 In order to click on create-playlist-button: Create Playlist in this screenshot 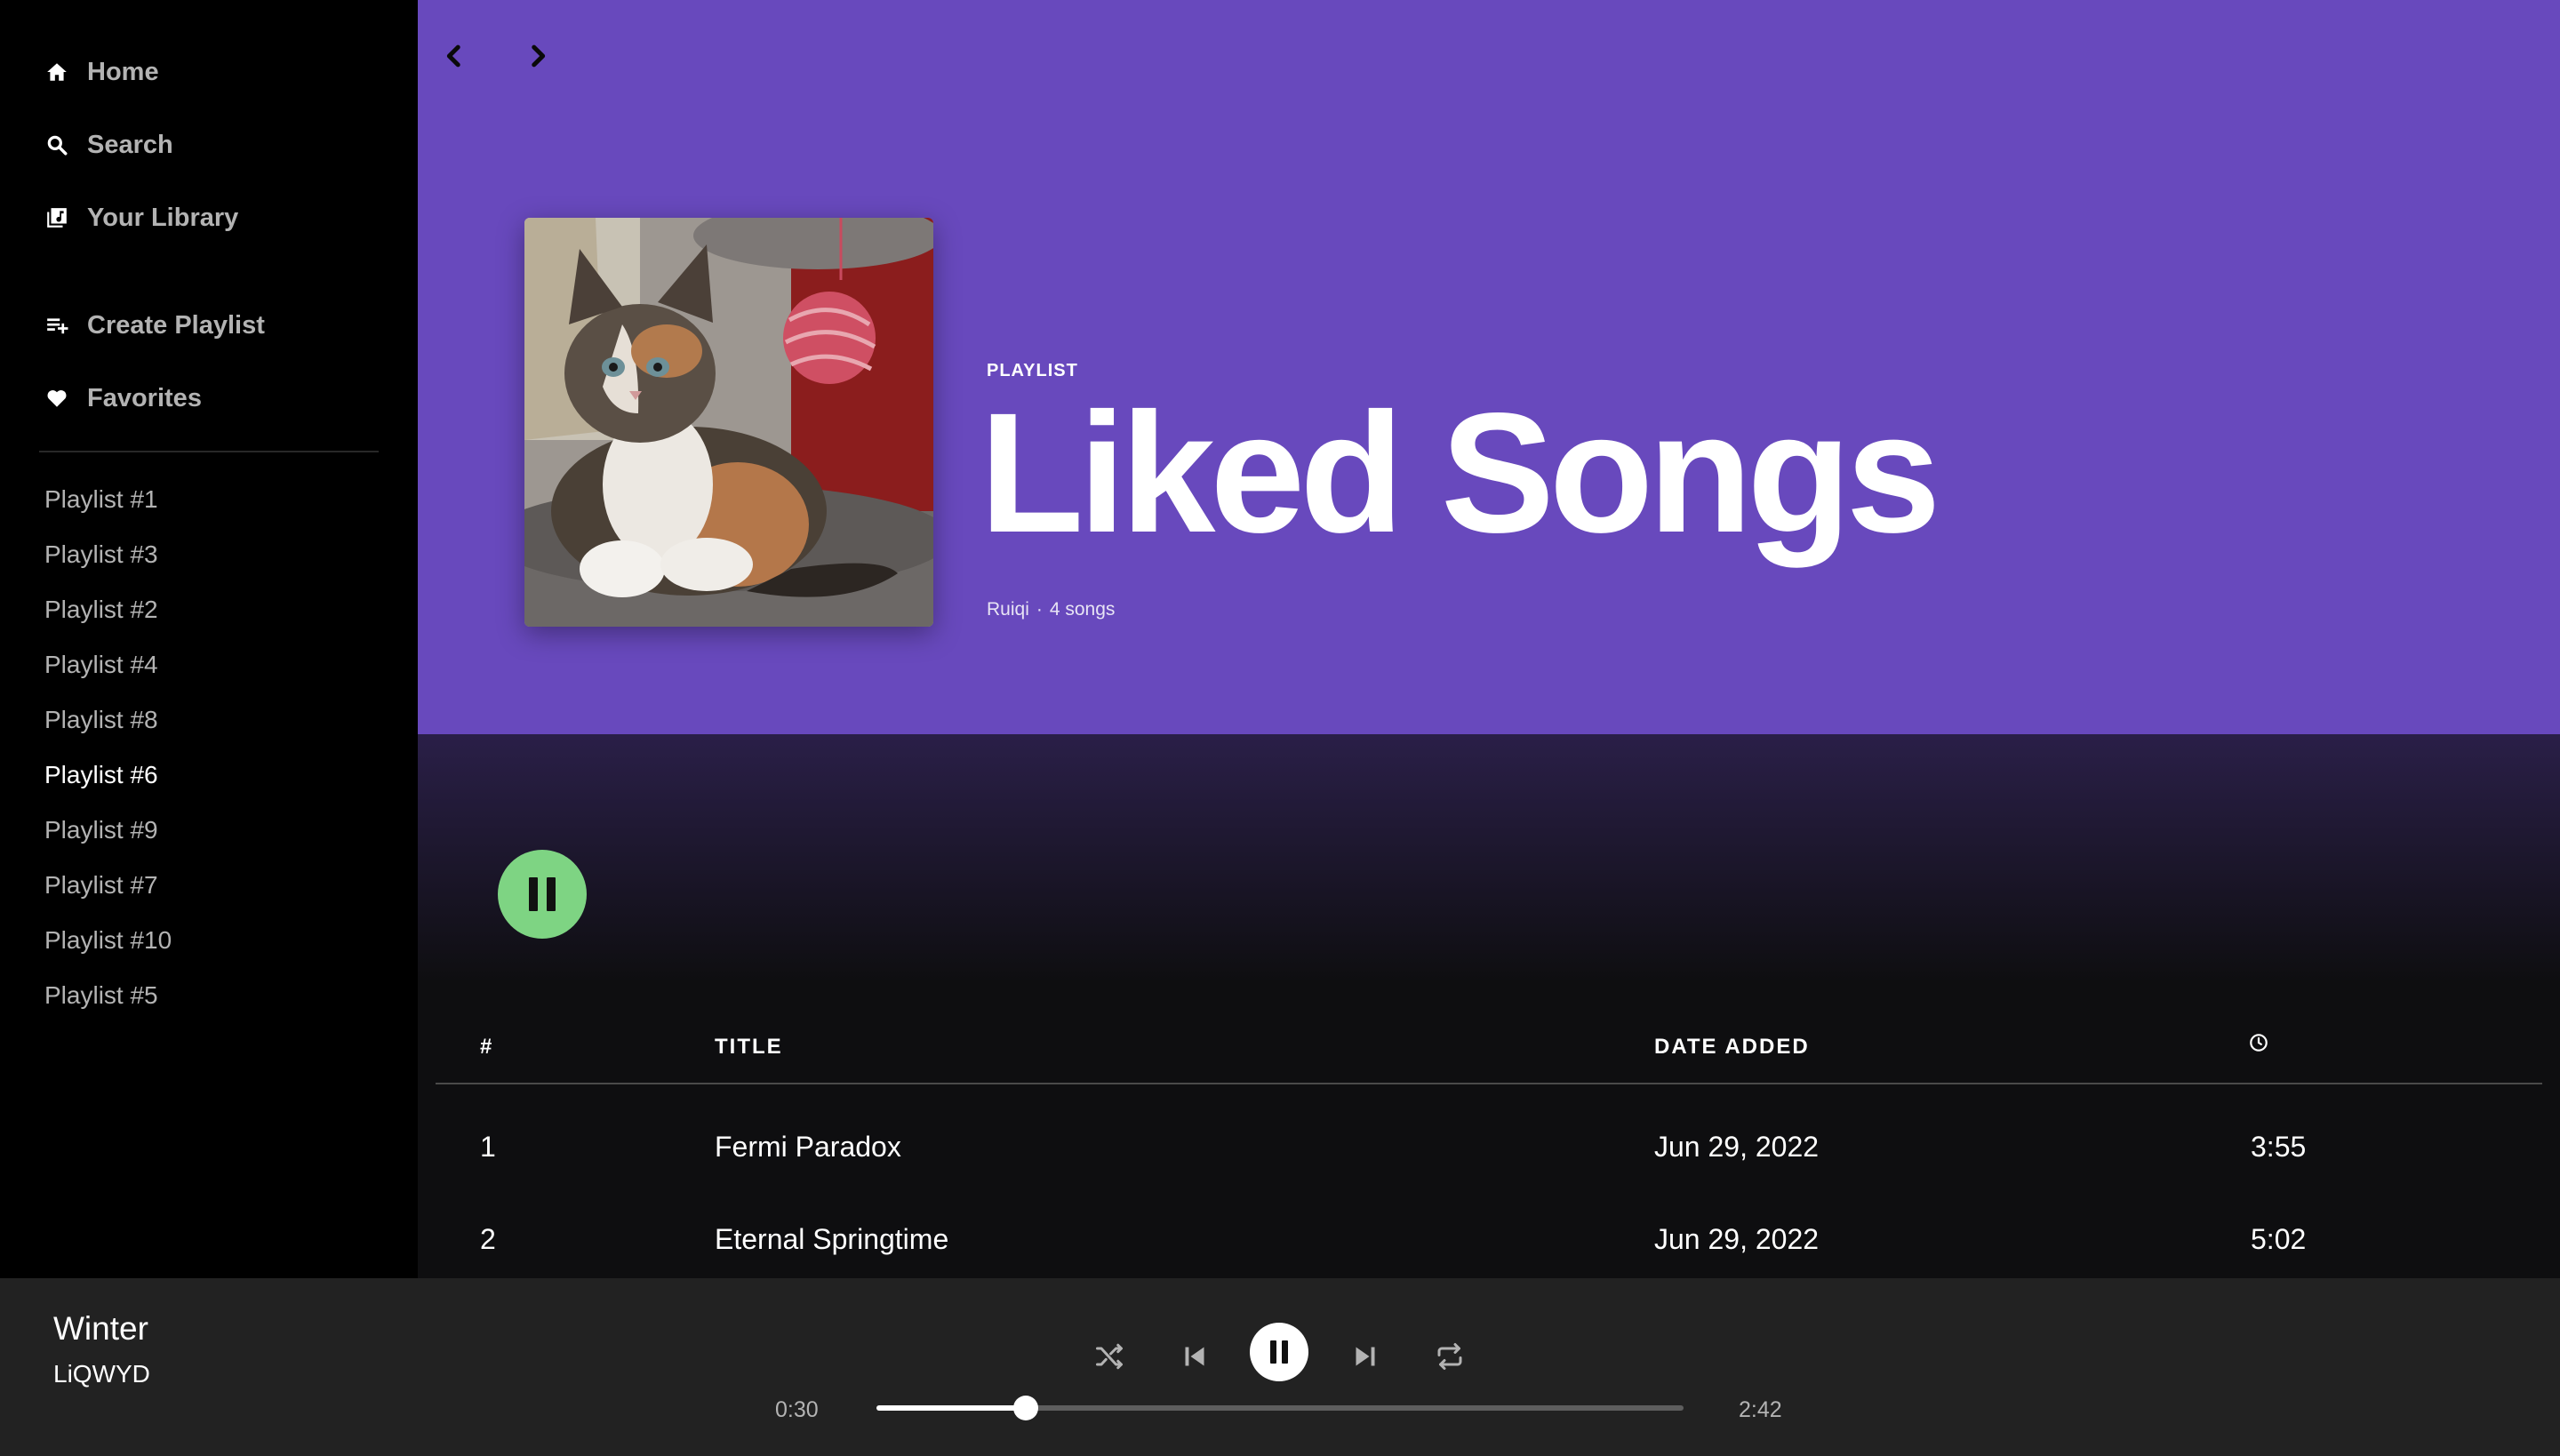, I will do `click(154, 325)`.